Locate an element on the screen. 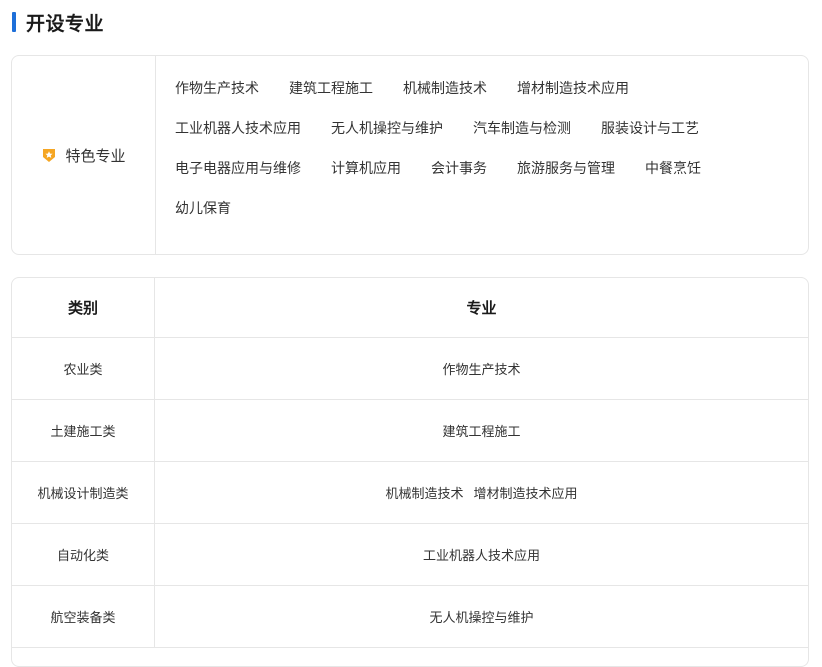 This screenshot has width=822, height=667. table-row: 农业类 作物生产技术 is located at coordinates (410, 369).